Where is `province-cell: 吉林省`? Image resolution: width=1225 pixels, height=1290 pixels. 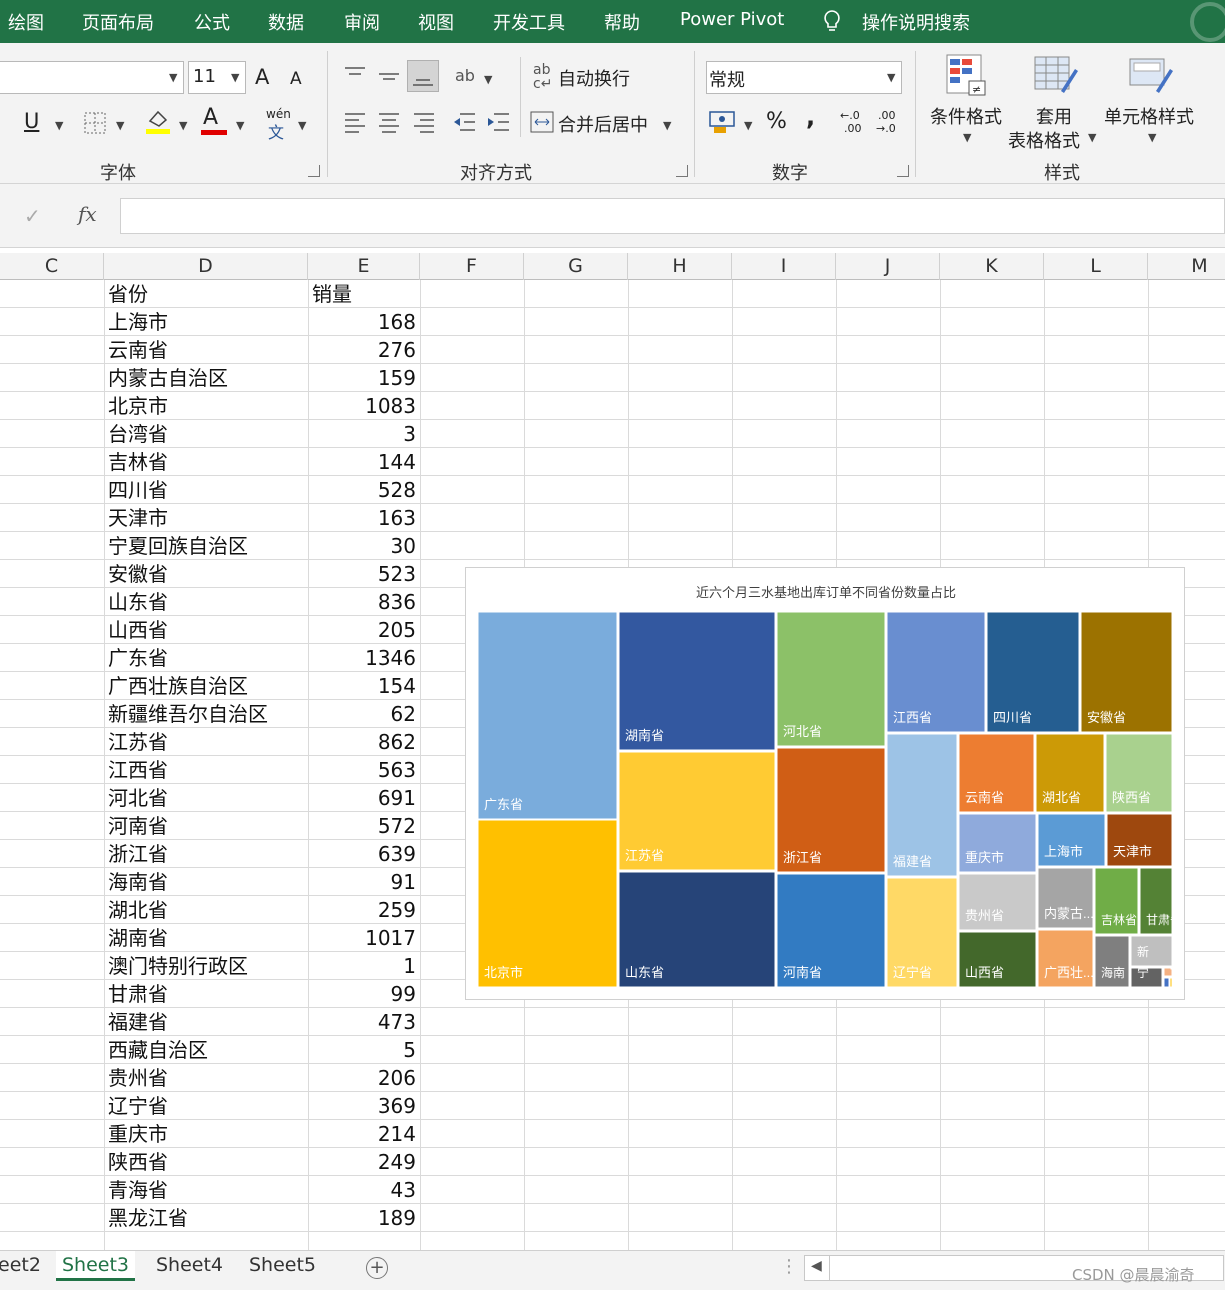
province-cell: 吉林省 is located at coordinates (138, 462).